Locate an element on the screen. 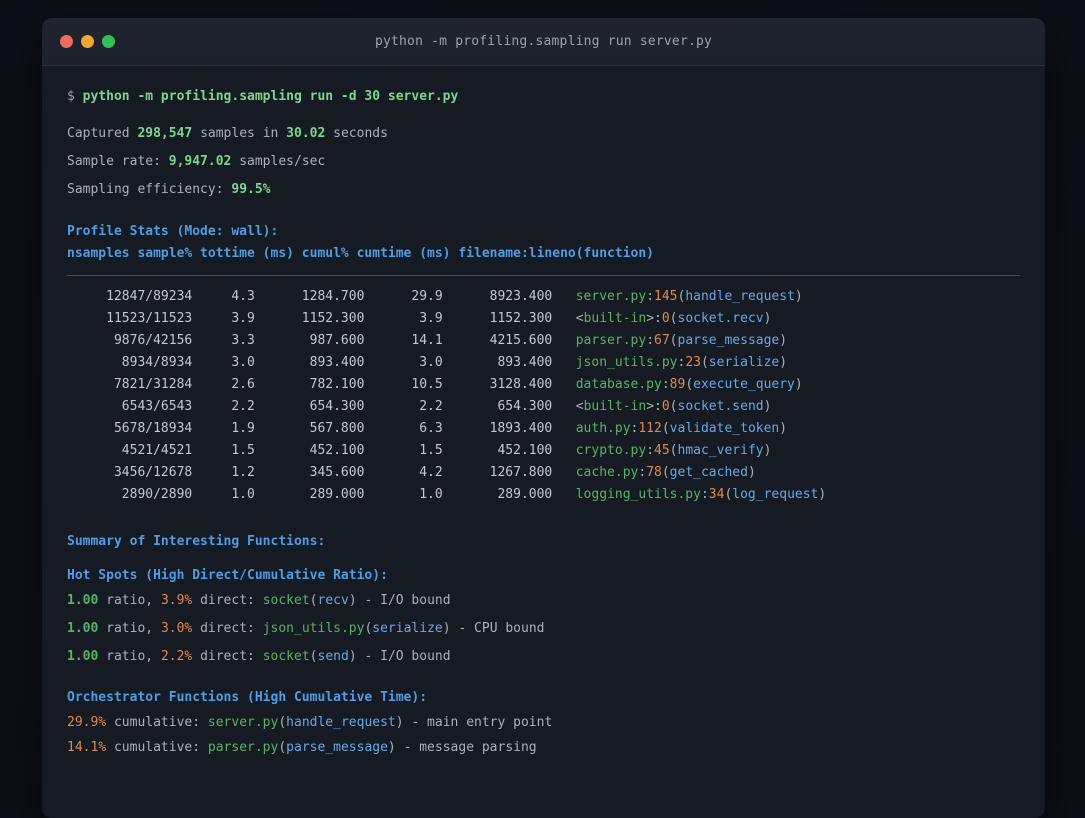 The image size is (1085, 818). text-token: 4521/4521 1.5 452.100 1.5 452.100 is located at coordinates (321, 450).